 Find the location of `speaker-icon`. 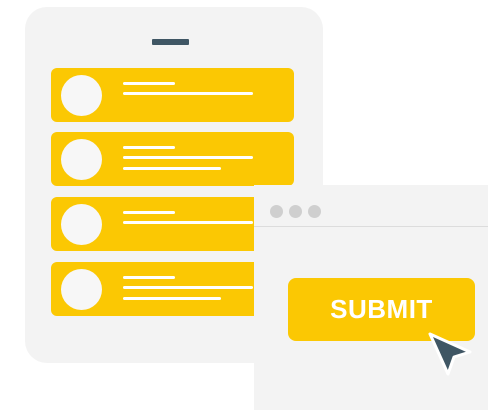

speaker-icon is located at coordinates (170, 42).